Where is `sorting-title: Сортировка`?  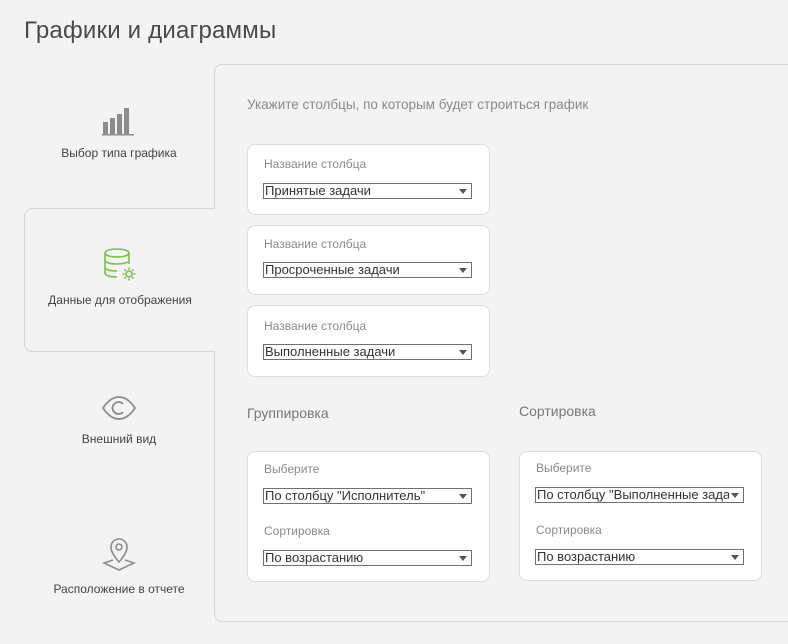
sorting-title: Сортировка is located at coordinates (557, 411).